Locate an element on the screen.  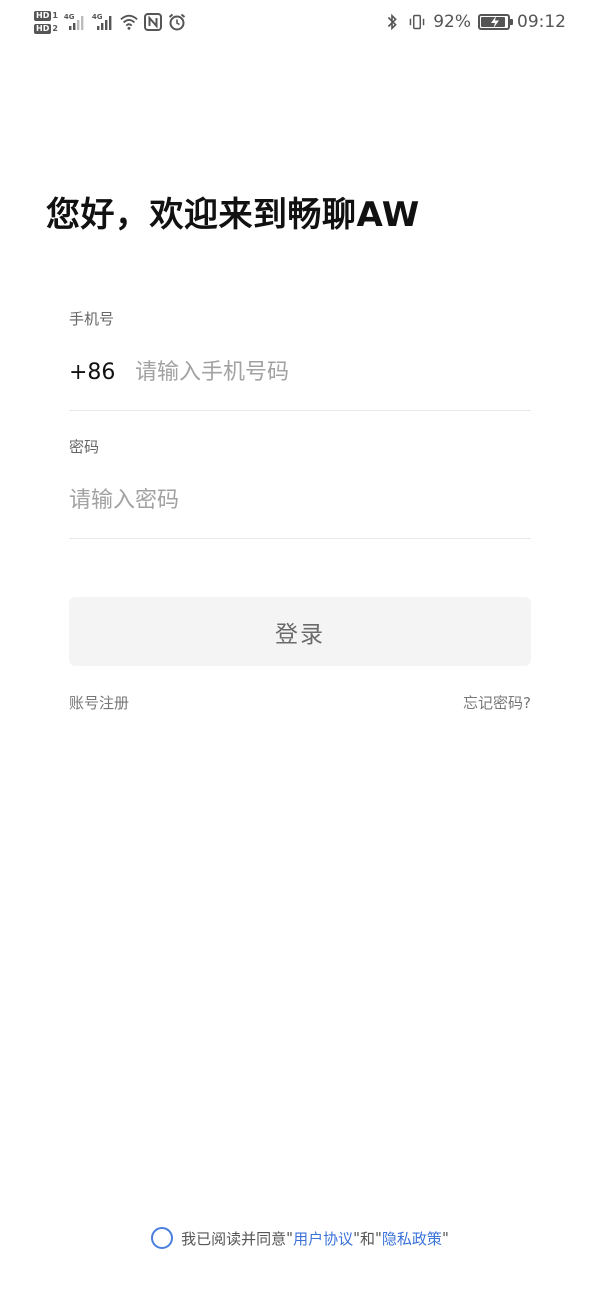
status-bar-left: HD 1 HD 2 4G 4G is located at coordinates (110, 22).